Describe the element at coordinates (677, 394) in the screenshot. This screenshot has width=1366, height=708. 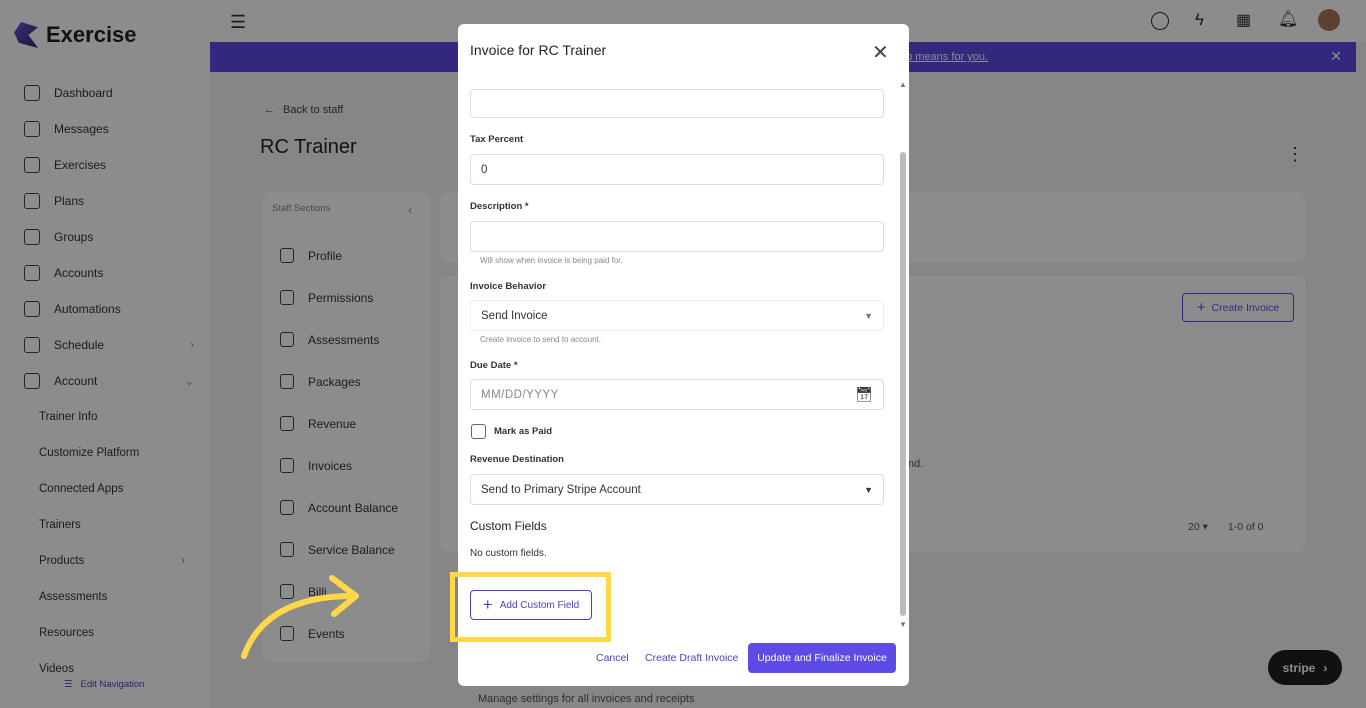
I see `due-date-input: MM/DD/YYYY 📅︎` at that location.